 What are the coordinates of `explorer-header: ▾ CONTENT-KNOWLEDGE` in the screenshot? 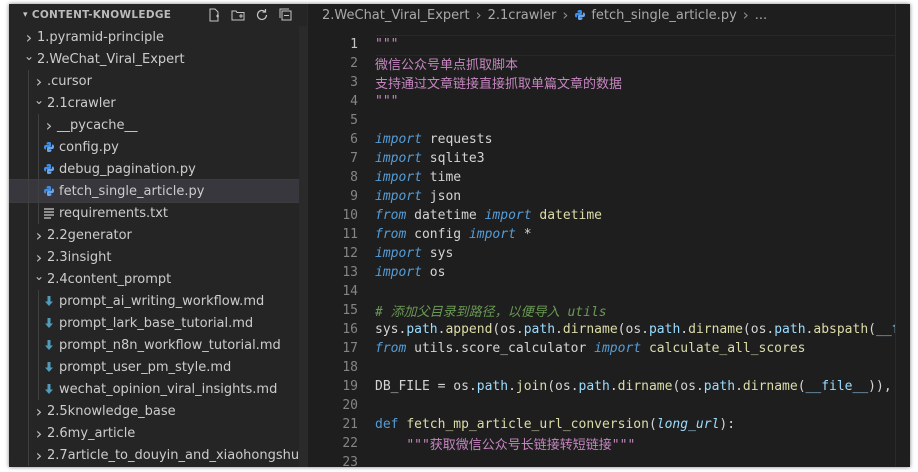 It's located at (158, 15).